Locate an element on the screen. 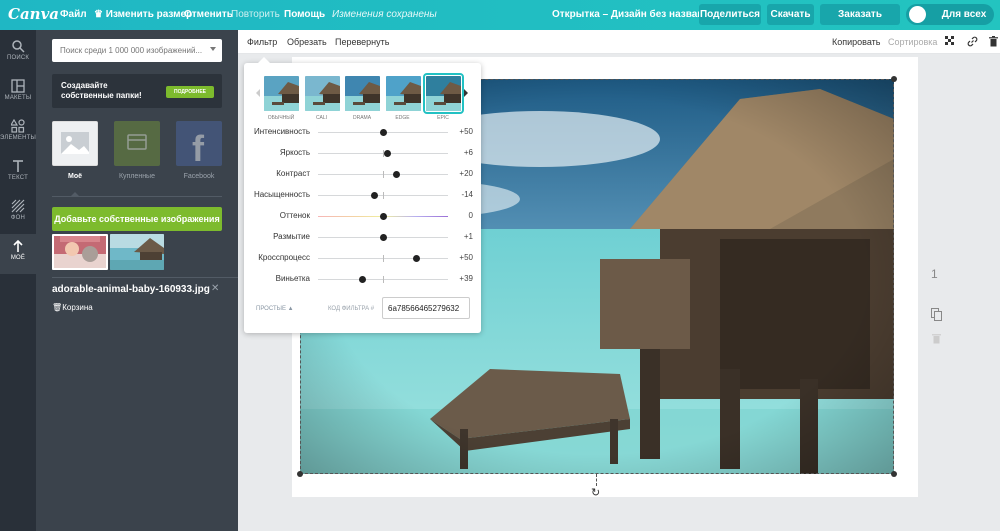  crop-button: Обрезать is located at coordinates (307, 42).